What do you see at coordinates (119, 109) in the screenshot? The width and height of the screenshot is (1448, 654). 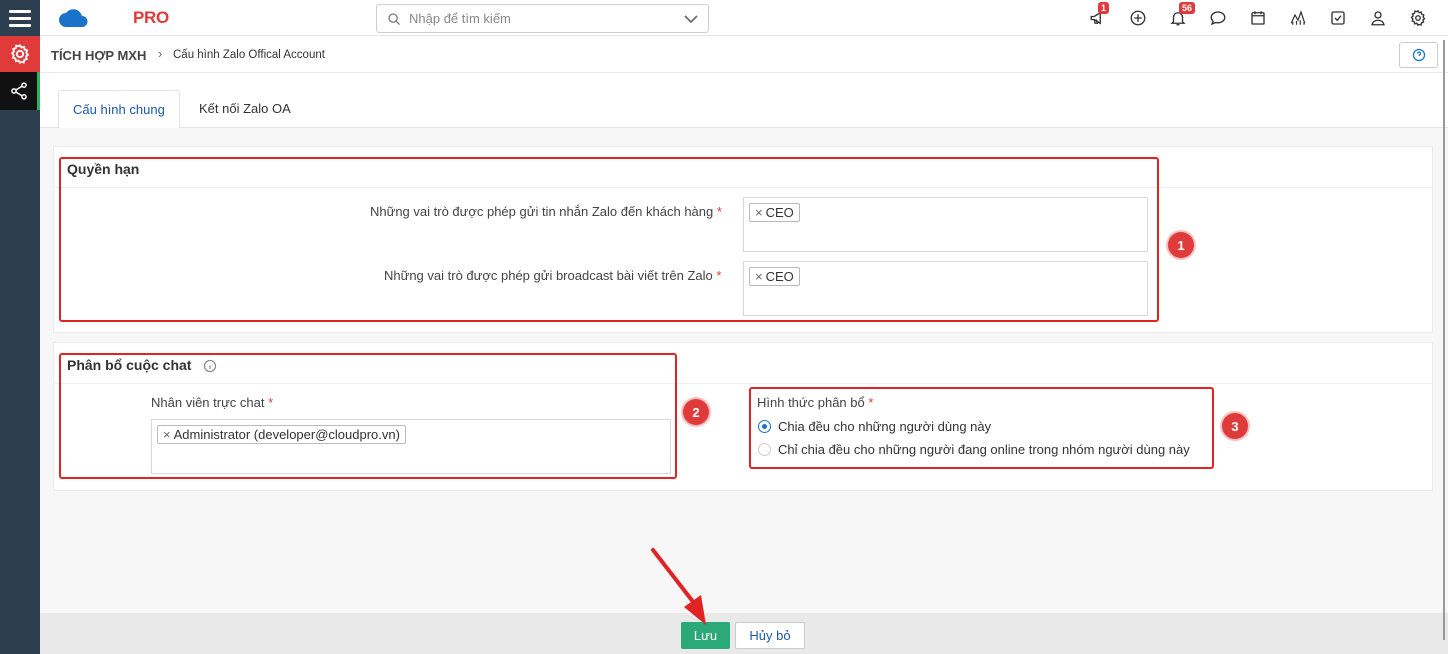 I see `tab-general-config: Cấu hình chung` at bounding box center [119, 109].